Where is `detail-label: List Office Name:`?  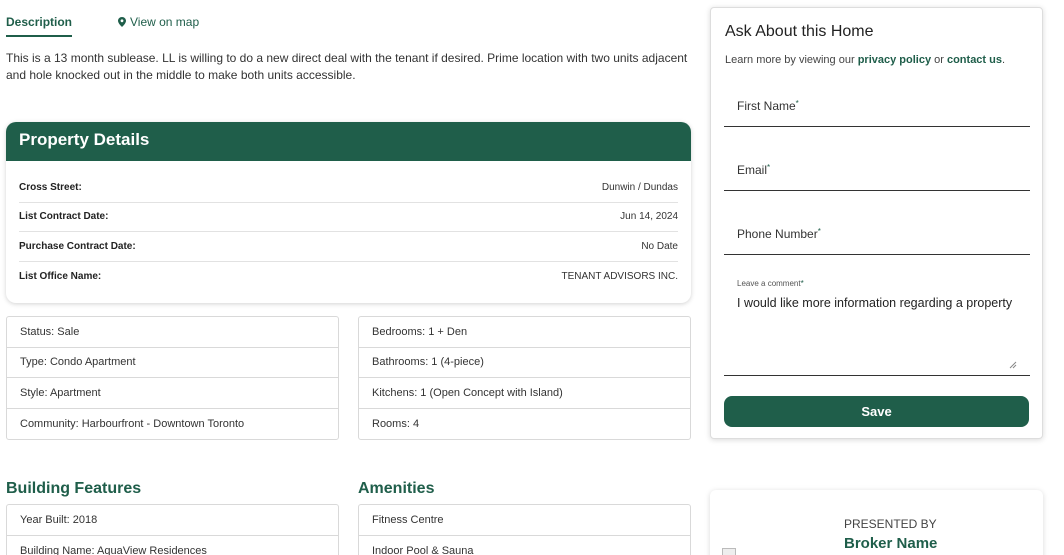
detail-label: List Office Name: is located at coordinates (60, 276).